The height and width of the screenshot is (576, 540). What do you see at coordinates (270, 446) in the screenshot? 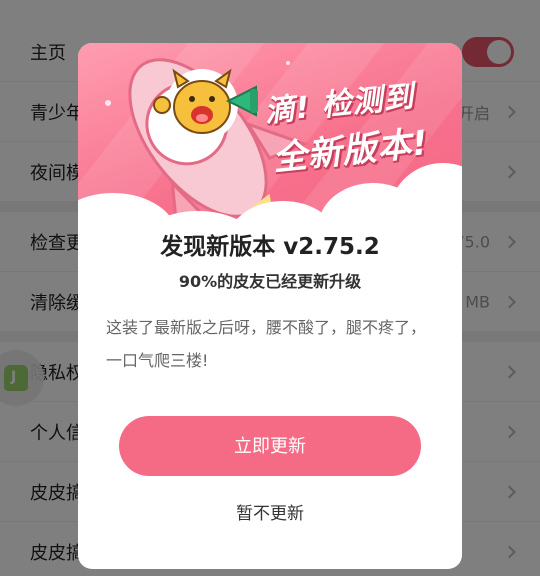
I see `update-now-button: 立即更新` at bounding box center [270, 446].